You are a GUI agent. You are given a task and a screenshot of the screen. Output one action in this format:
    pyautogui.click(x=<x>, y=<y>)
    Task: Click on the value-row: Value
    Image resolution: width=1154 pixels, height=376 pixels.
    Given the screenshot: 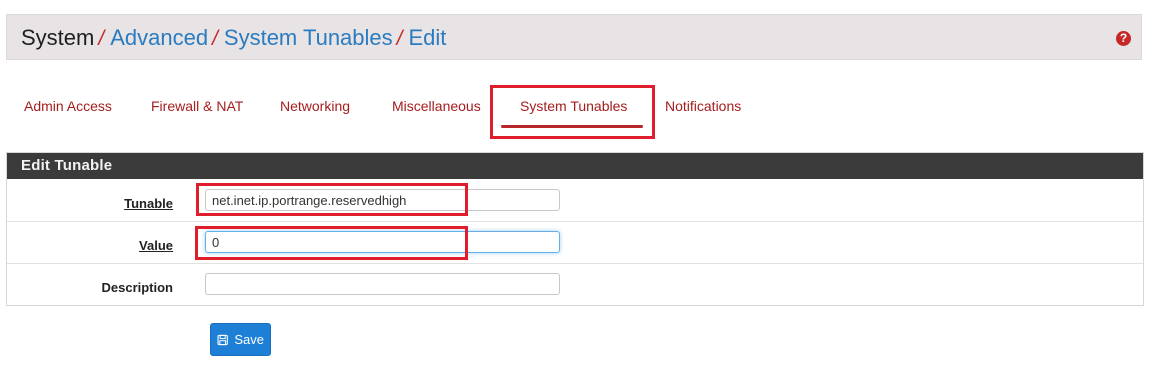 What is the action you would take?
    pyautogui.click(x=575, y=243)
    